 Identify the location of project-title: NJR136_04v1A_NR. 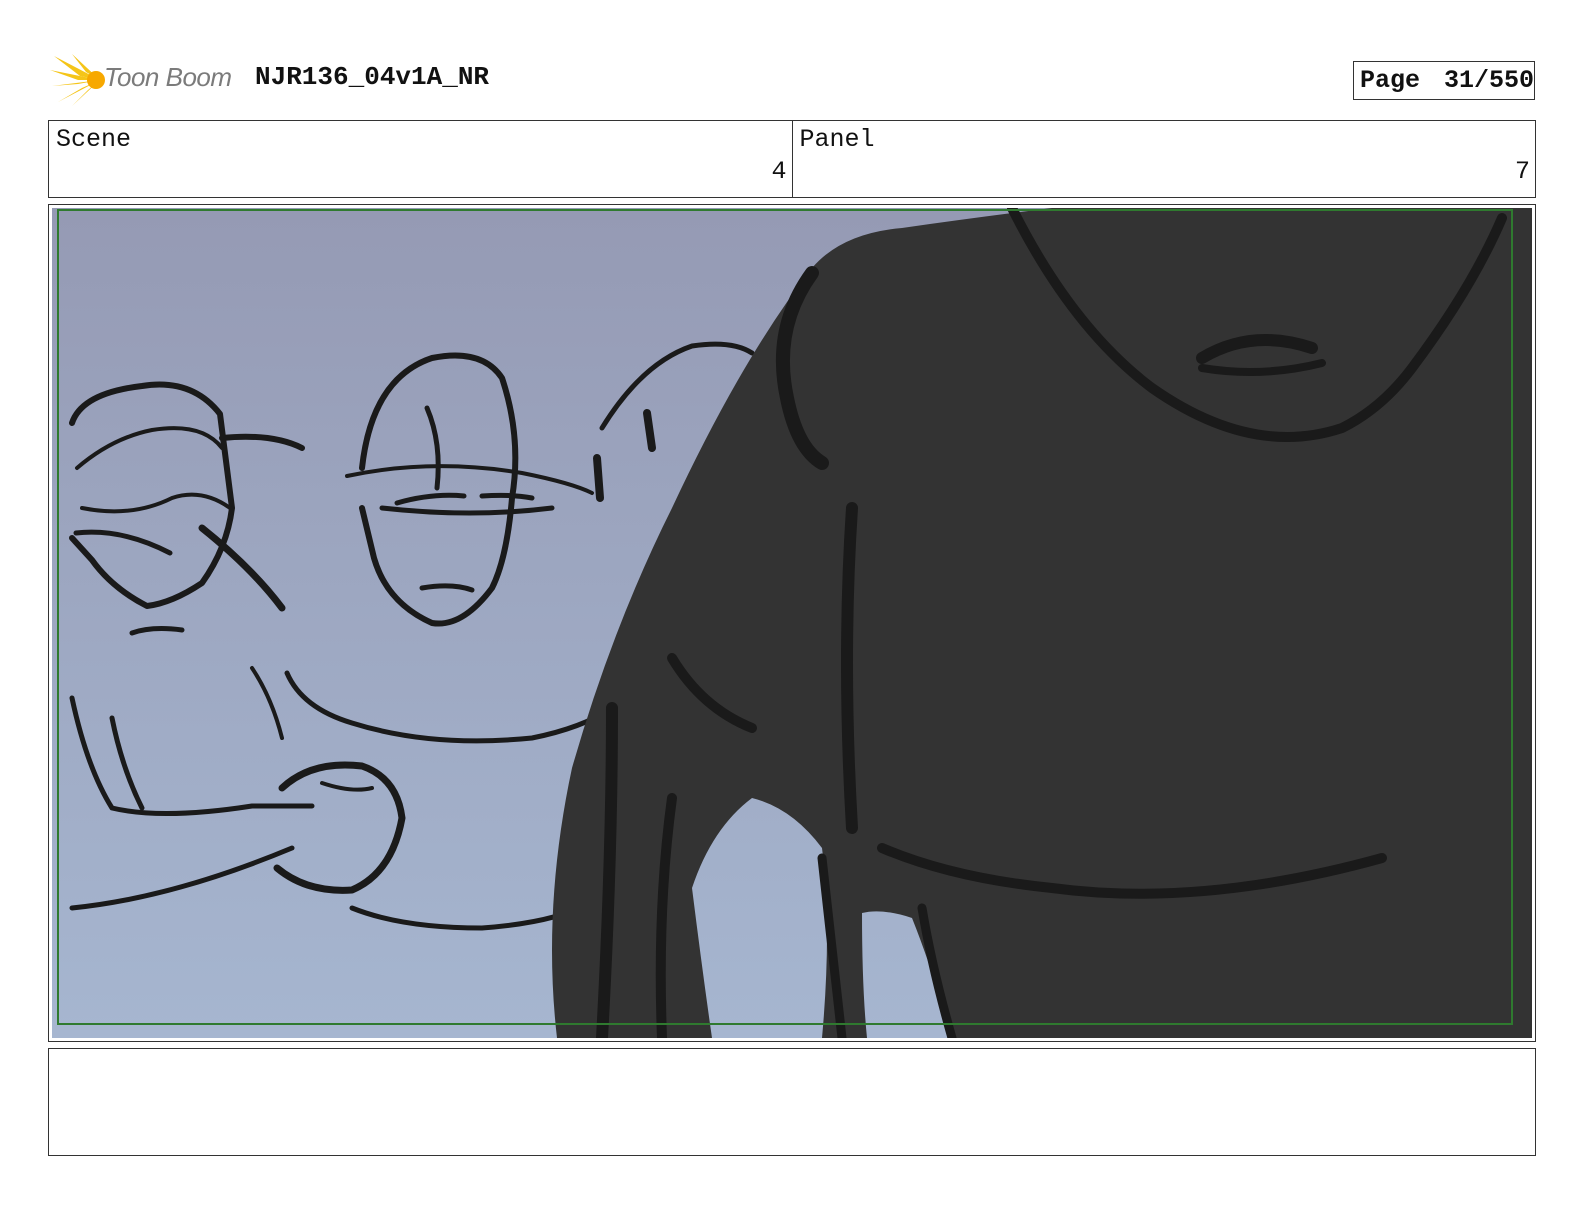
(372, 77).